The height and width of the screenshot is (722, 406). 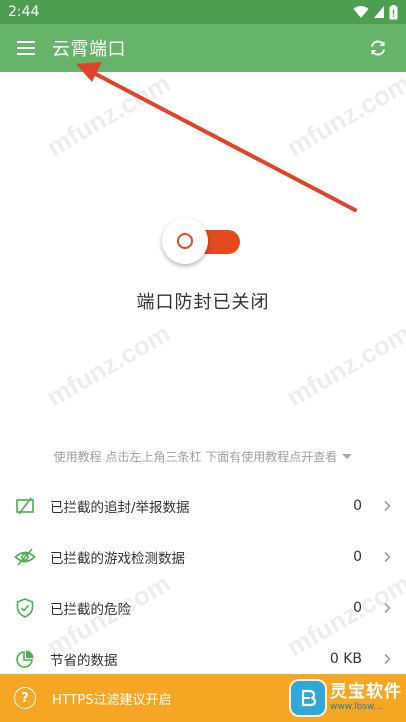 I want to click on question-circle-icon: ?, so click(x=25, y=698).